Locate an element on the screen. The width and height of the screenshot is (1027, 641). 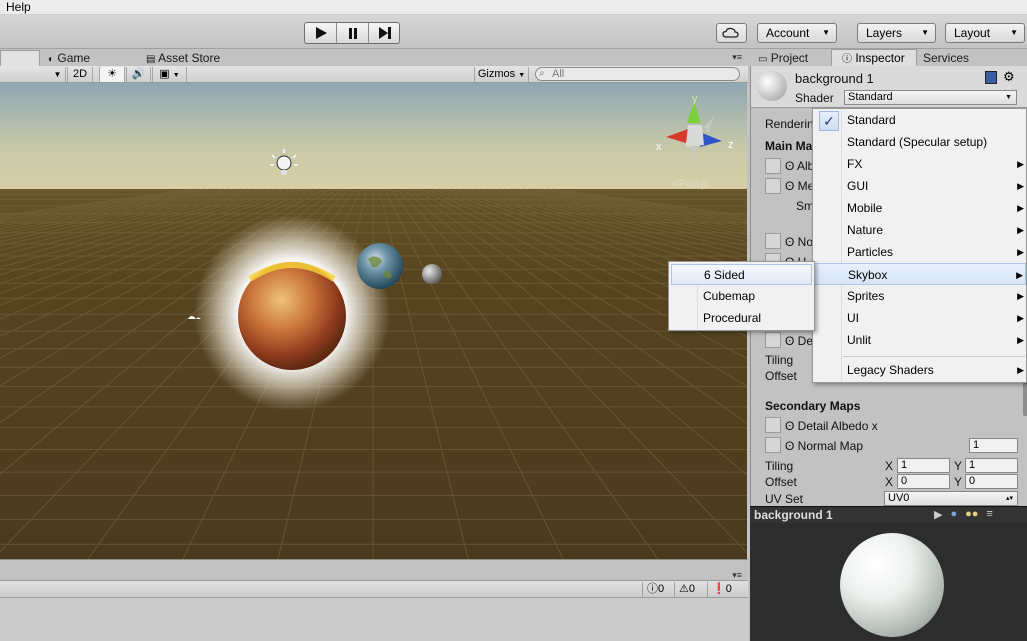
menu-item-label: Legacy Shaders is located at coordinates (890, 370).